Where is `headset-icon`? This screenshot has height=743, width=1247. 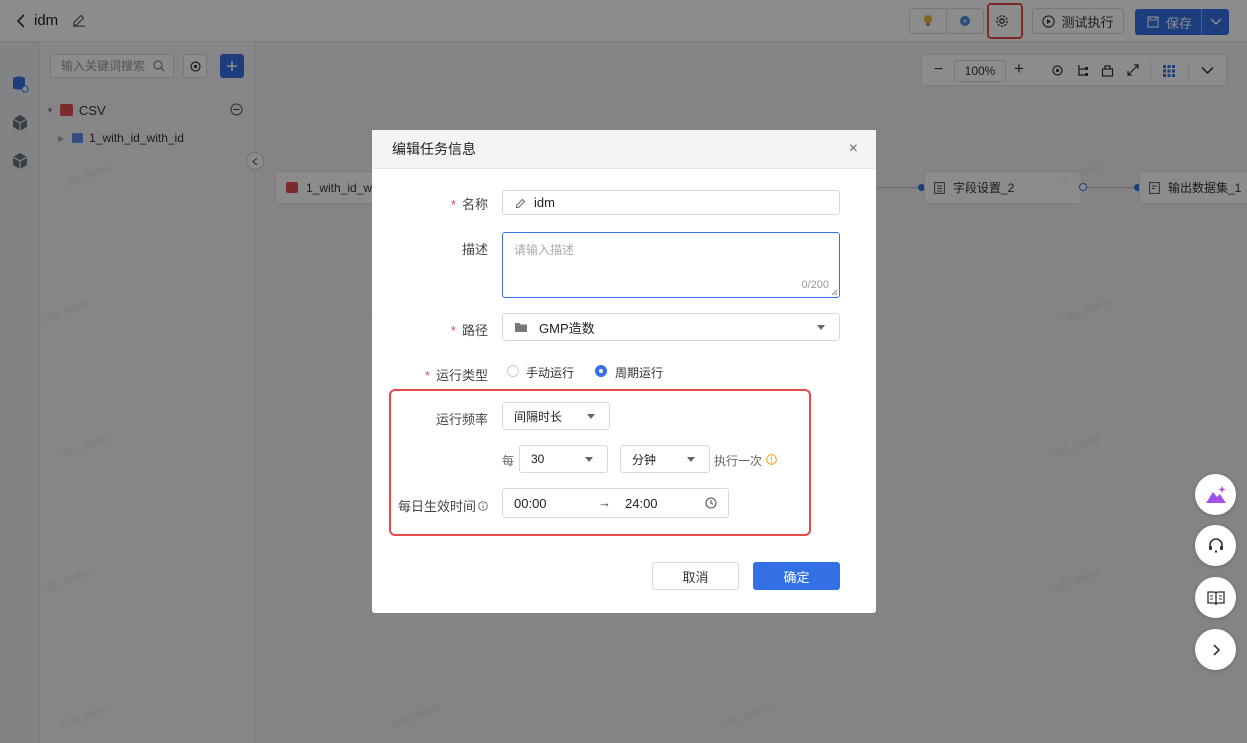
headset-icon is located at coordinates (1215, 545).